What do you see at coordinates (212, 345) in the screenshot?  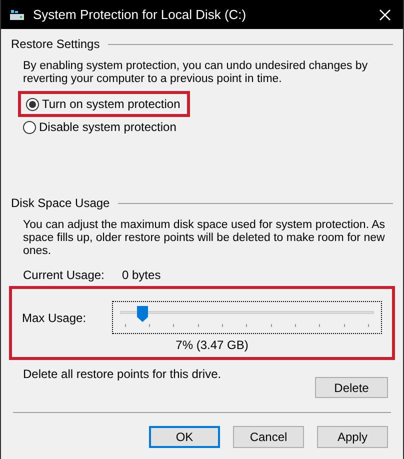 I see `usage-reading: 7% (3.47 GB)` at bounding box center [212, 345].